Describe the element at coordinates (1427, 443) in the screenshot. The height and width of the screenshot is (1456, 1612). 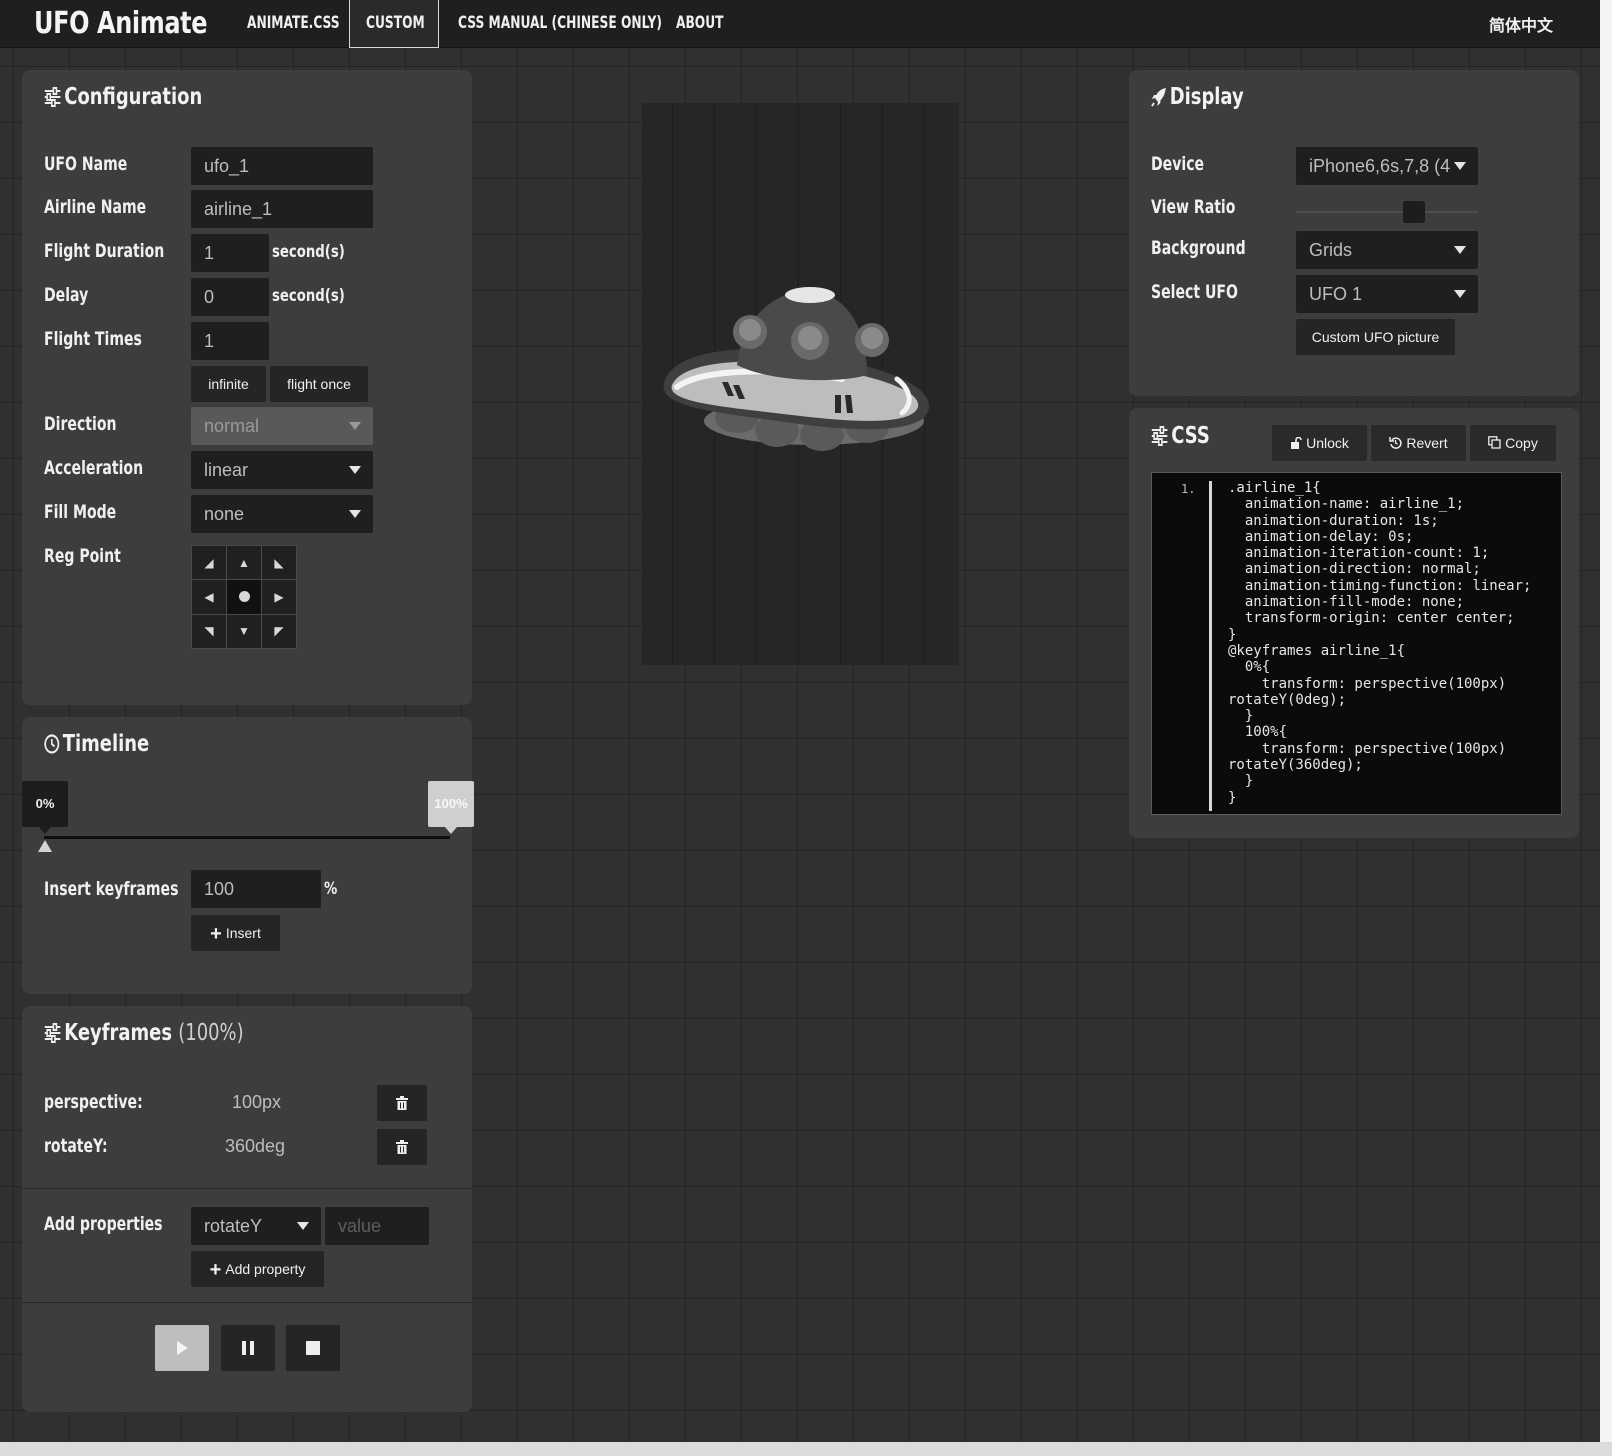
I see `revert-label: Revert` at that location.